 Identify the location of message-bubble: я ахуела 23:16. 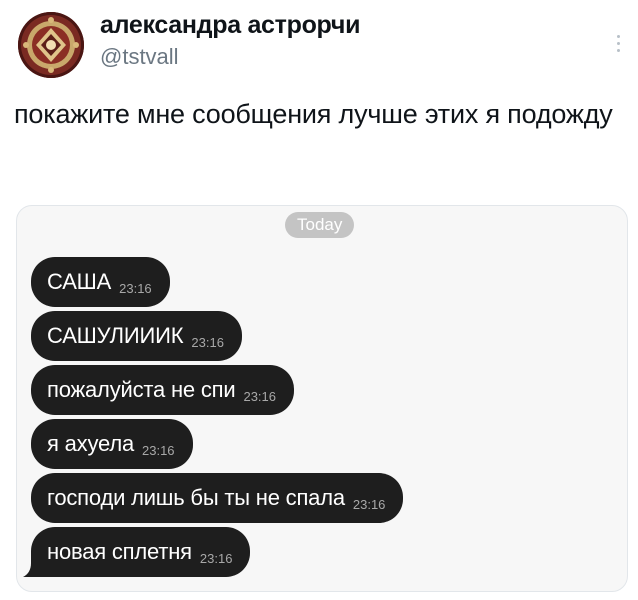
(112, 444).